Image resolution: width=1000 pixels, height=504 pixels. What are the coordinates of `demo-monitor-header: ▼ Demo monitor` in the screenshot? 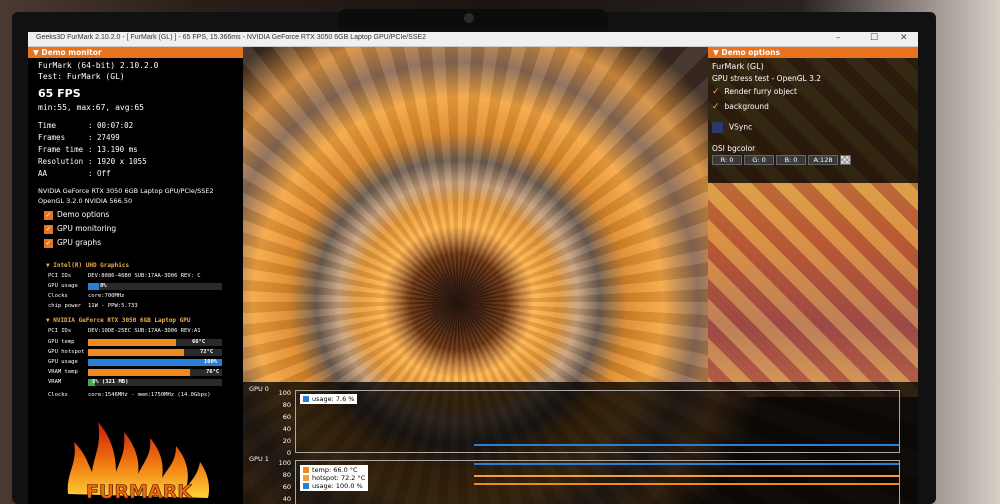 It's located at (135, 52).